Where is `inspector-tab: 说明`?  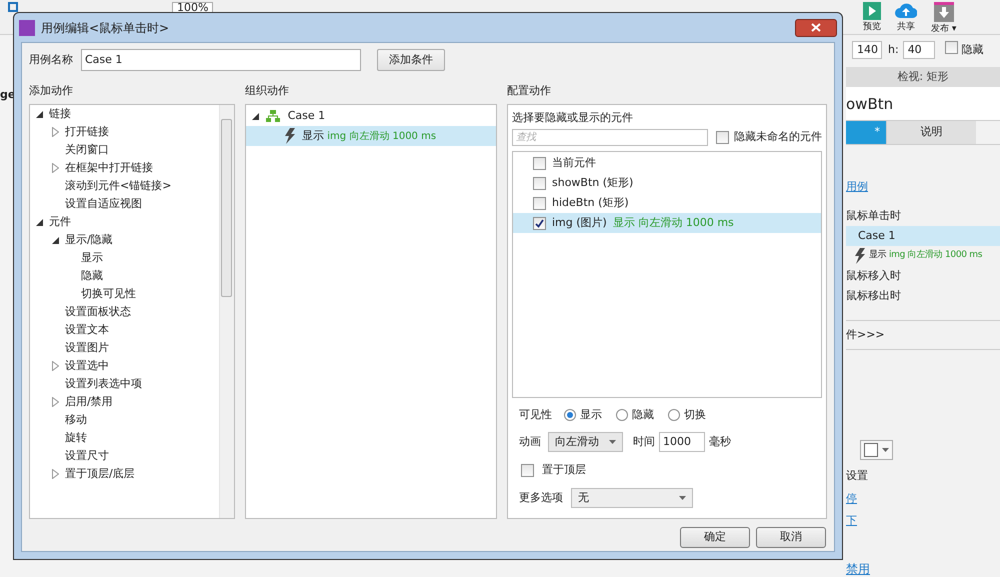
inspector-tab: 说明 is located at coordinates (931, 132).